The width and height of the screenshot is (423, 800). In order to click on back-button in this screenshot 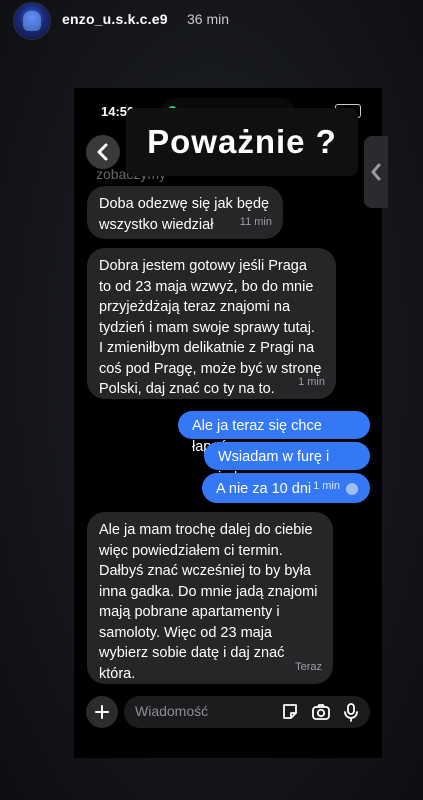, I will do `click(103, 152)`.